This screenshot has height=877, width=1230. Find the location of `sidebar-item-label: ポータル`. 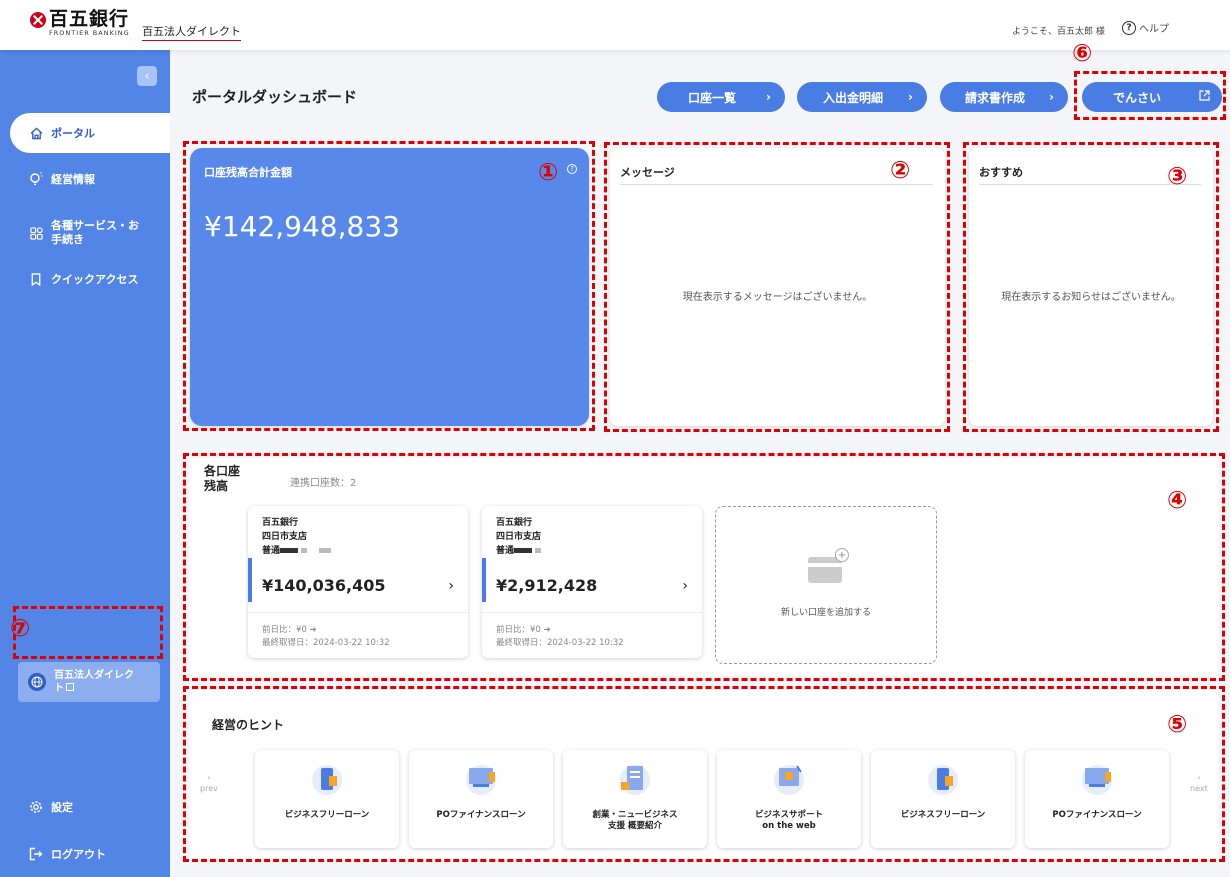

sidebar-item-label: ポータル is located at coordinates (73, 133).